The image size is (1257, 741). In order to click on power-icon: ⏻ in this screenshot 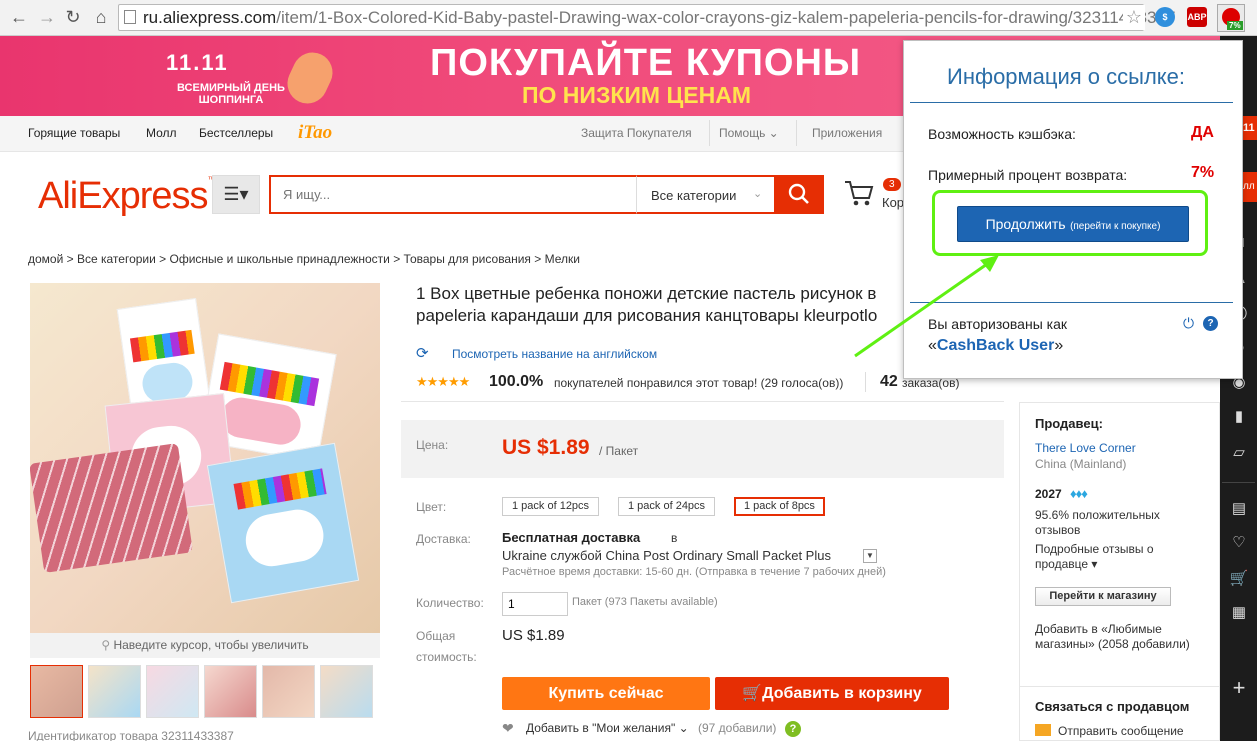, I will do `click(1188, 323)`.